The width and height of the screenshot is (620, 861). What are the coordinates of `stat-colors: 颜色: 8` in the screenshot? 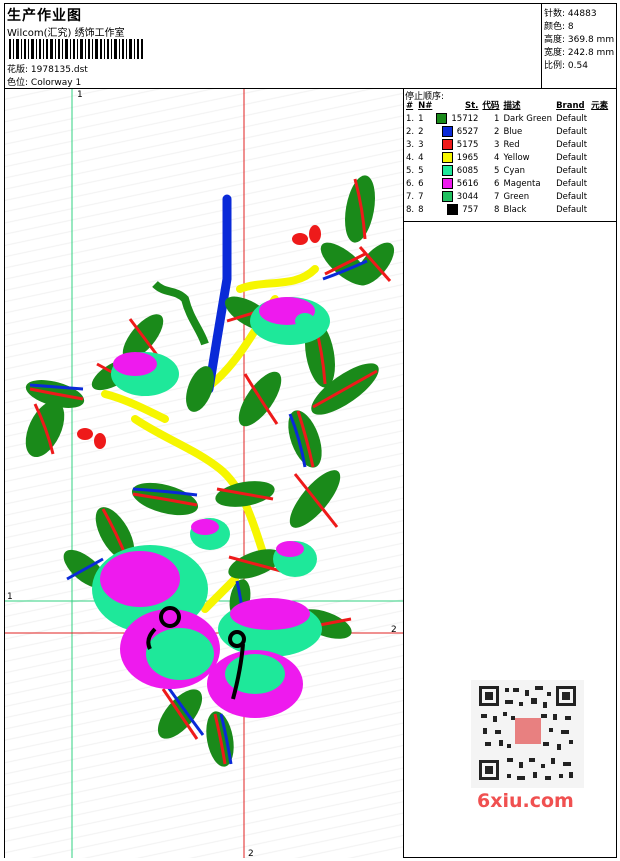 It's located at (559, 27).